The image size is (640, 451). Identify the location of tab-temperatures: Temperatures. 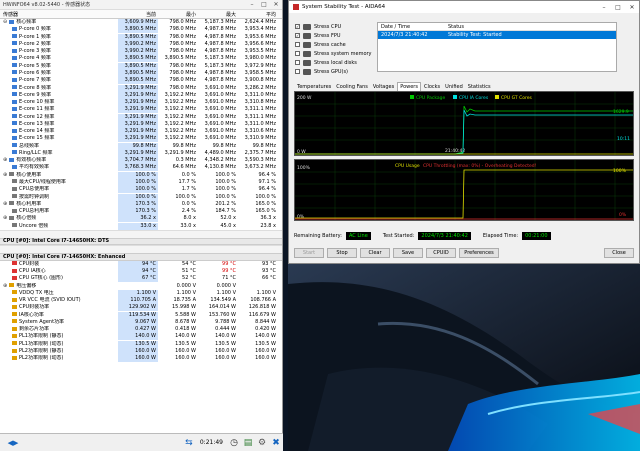
(314, 87).